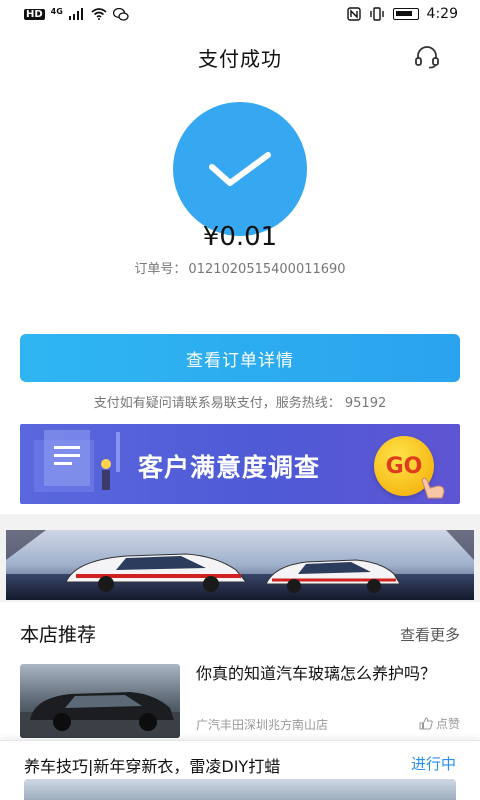 The height and width of the screenshot is (800, 480). I want to click on hd-indicator: HD, so click(34, 14).